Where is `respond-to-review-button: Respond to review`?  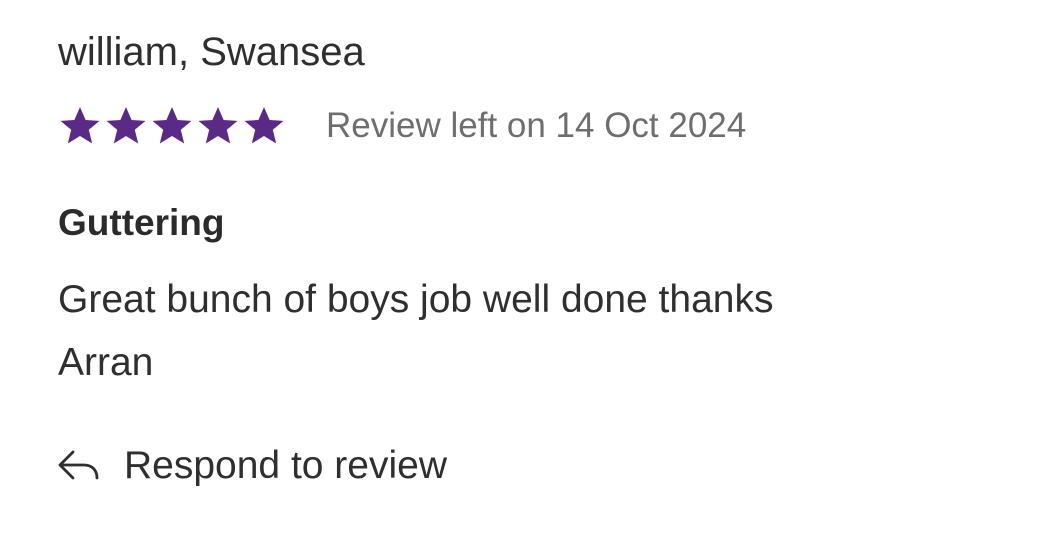
respond-to-review-button: Respond to review is located at coordinates (251, 466).